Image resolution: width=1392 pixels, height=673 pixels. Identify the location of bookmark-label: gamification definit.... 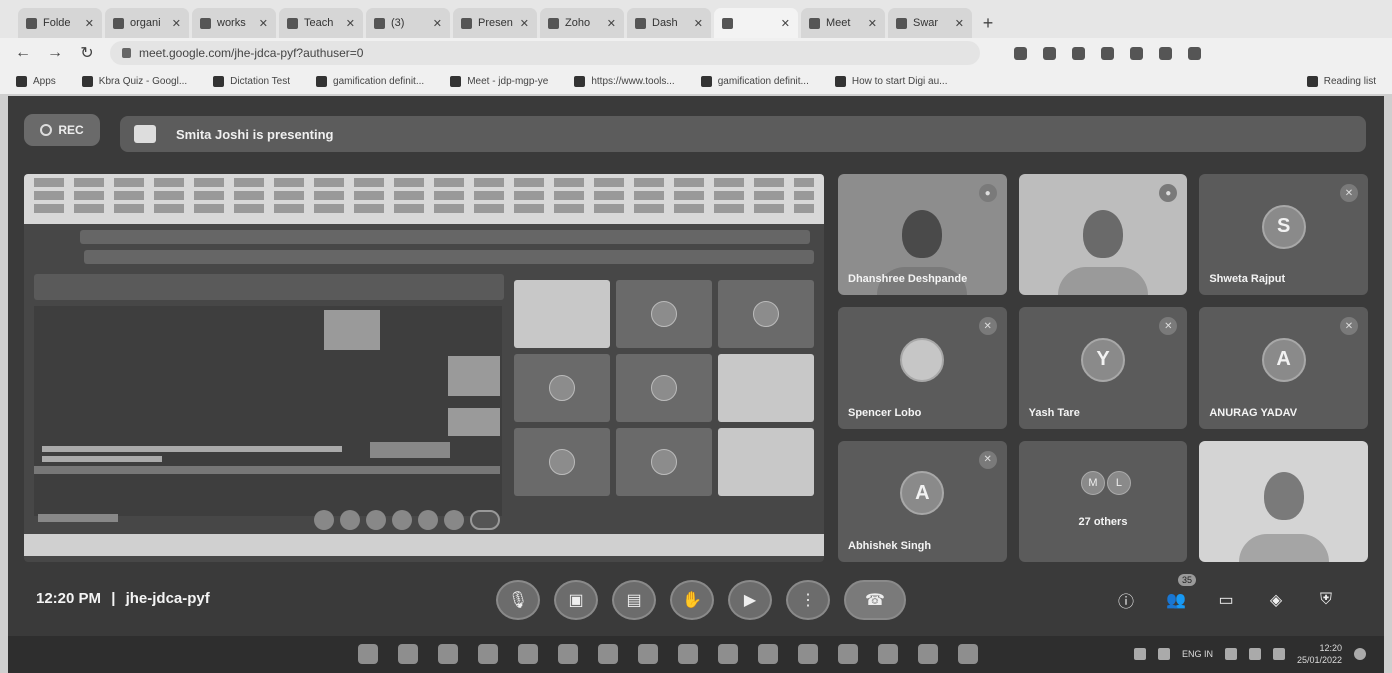
(379, 81).